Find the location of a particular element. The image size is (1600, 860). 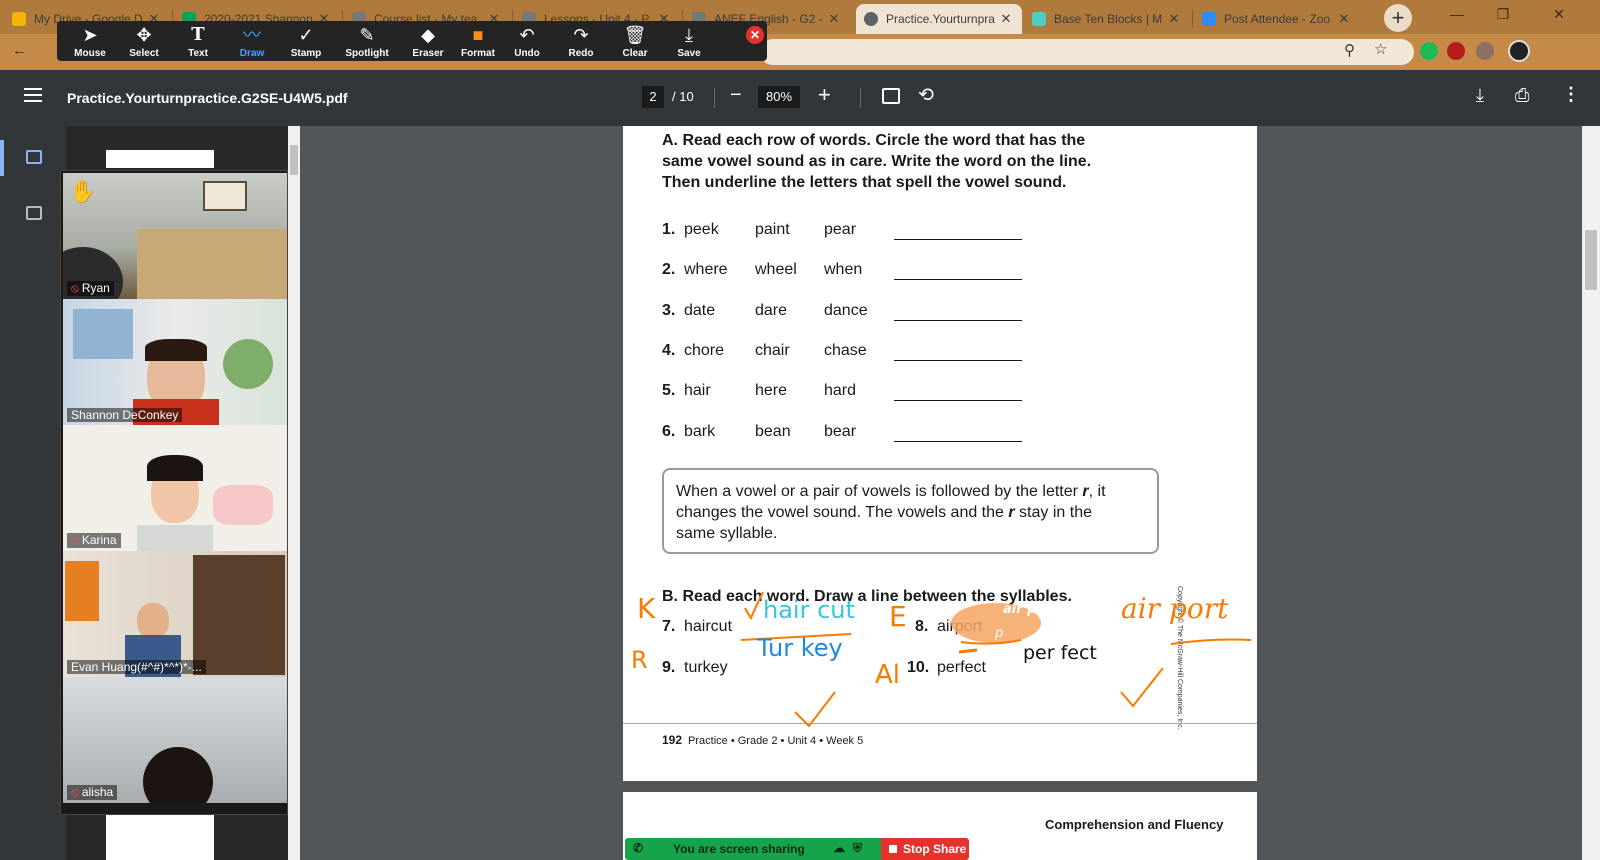

ink-annotation: air port is located at coordinates (1175, 608).